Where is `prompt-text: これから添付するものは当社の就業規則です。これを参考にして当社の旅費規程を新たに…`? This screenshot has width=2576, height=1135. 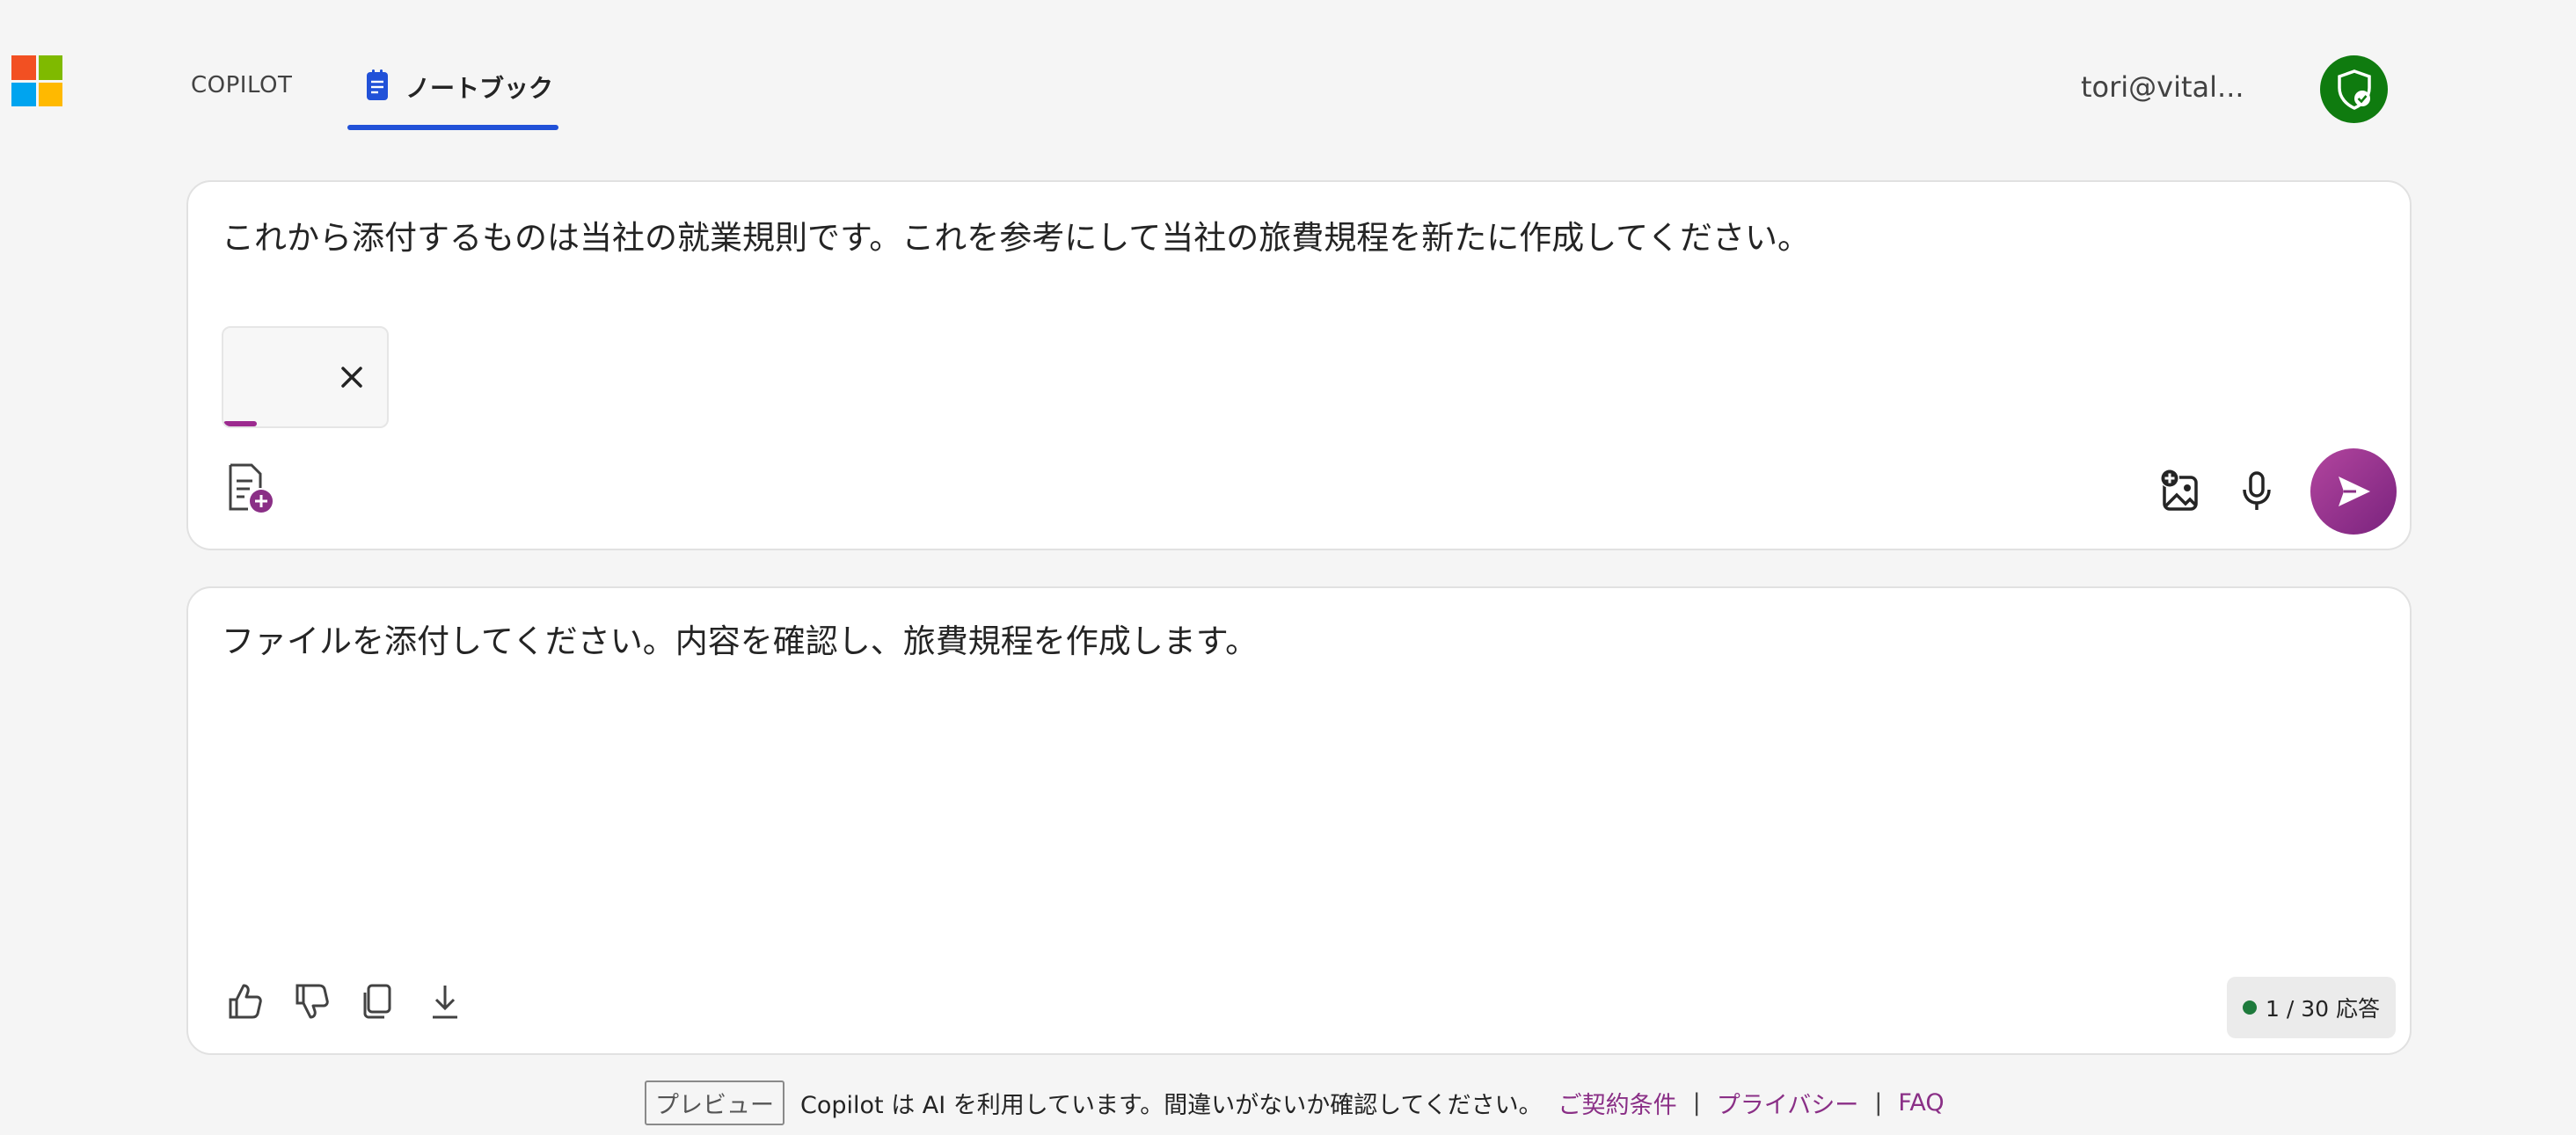 prompt-text: これから添付するものは当社の就業規則です。これを参考にして当社の旅費規程を新たに… is located at coordinates (1016, 235).